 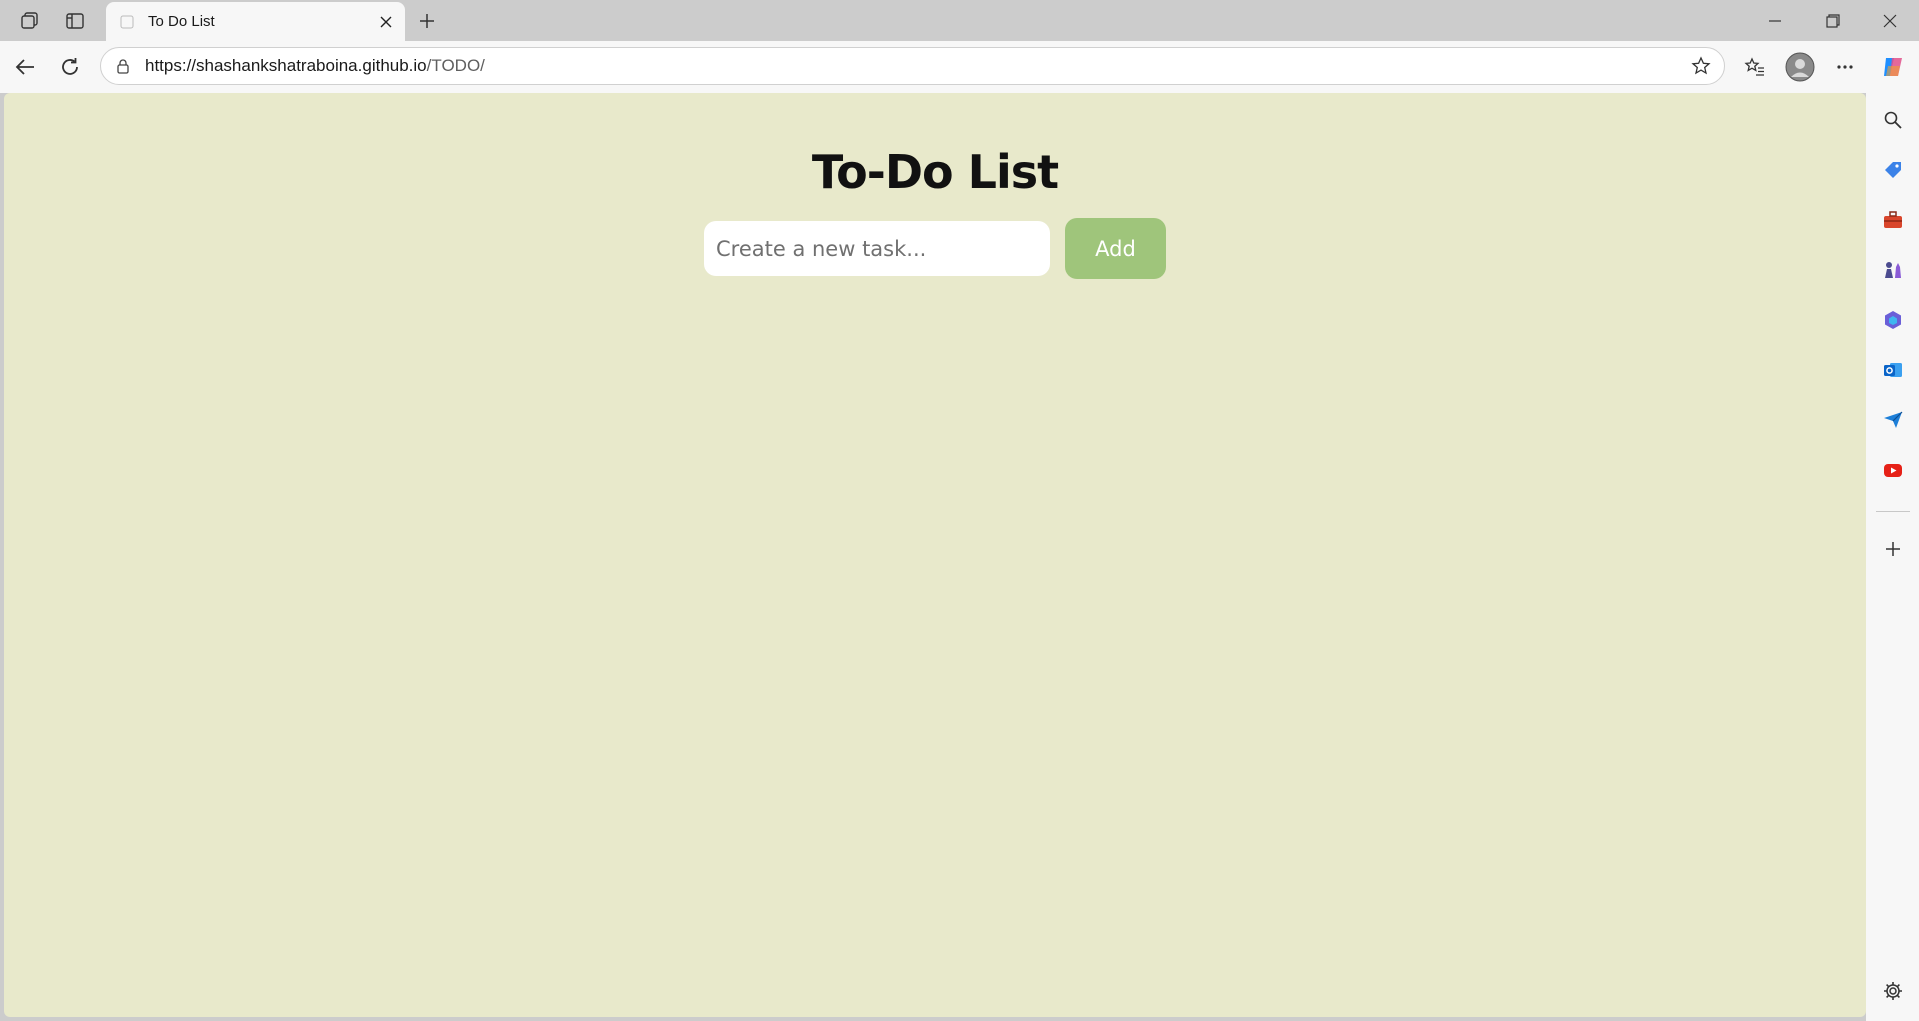 I want to click on page-title: To-Do List, so click(x=935, y=172).